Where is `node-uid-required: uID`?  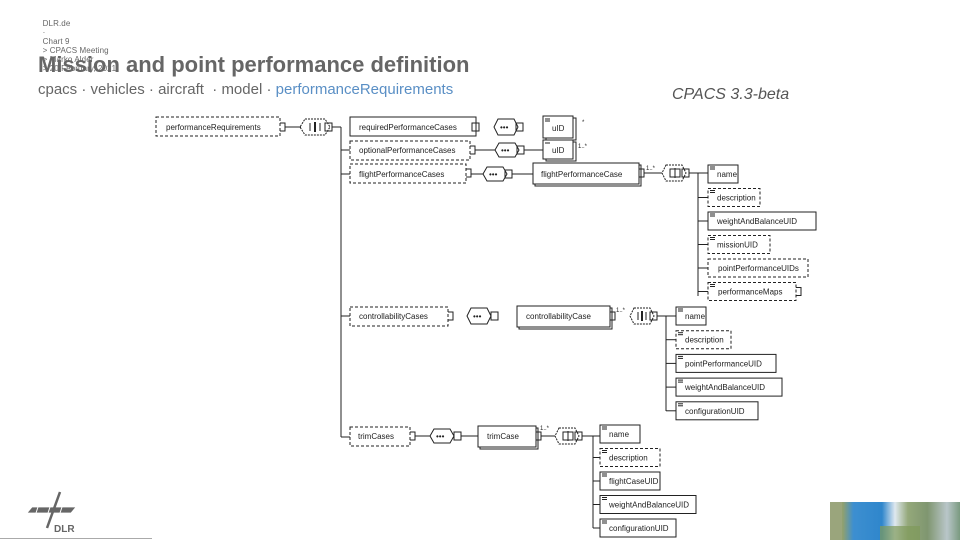 node-uid-required: uID is located at coordinates (559, 128).